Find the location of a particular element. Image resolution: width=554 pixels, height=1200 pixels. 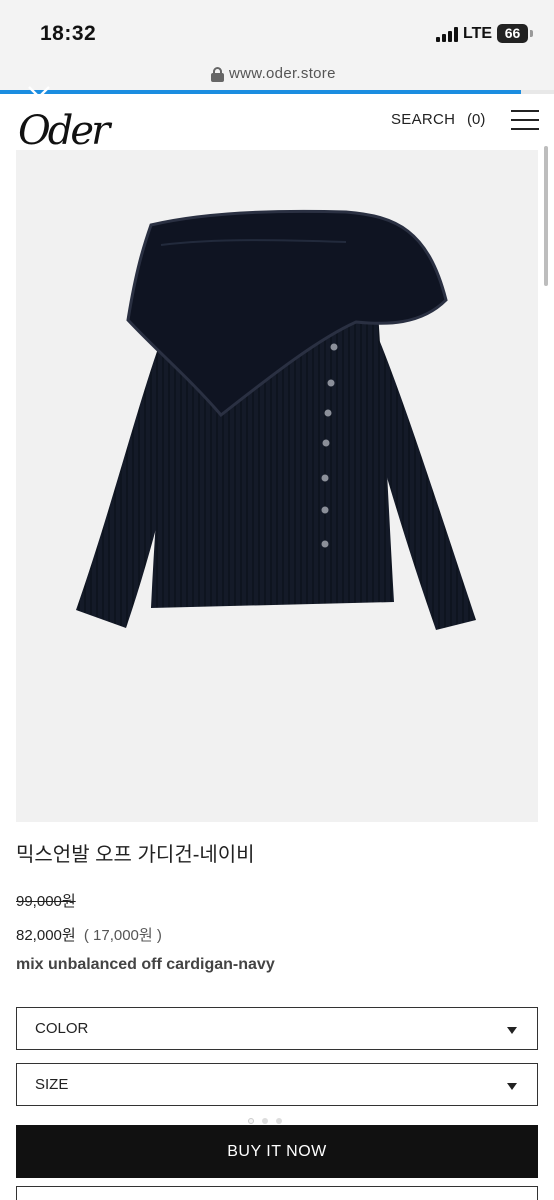

network-type: LTE is located at coordinates (478, 33).